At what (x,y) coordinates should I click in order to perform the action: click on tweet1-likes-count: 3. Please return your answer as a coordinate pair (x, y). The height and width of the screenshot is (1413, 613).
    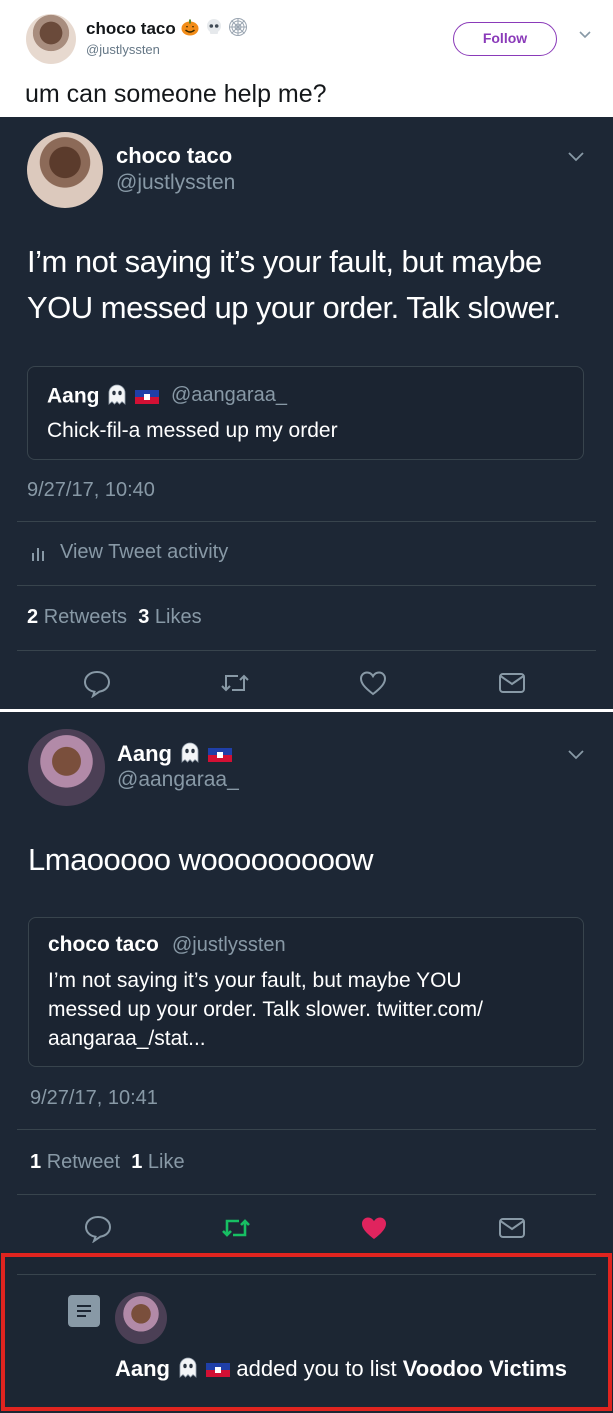
    Looking at the image, I should click on (144, 617).